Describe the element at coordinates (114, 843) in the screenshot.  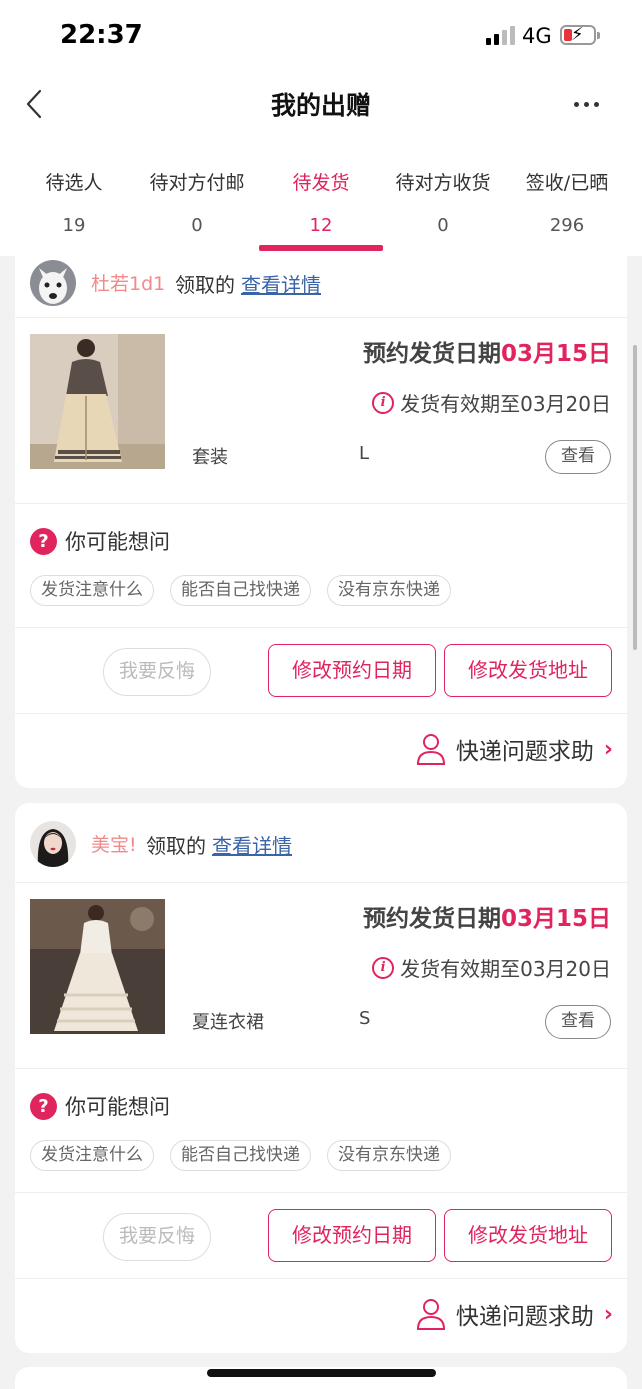
I see `claimer-name: 美宝!` at that location.